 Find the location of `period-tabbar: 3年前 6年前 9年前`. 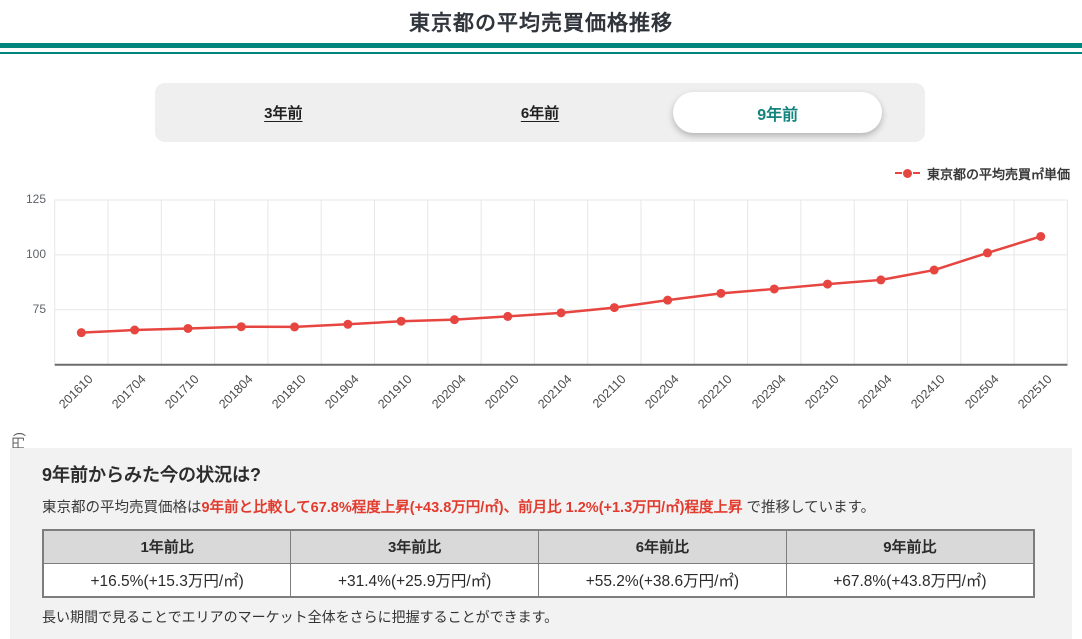

period-tabbar: 3年前 6年前 9年前 is located at coordinates (540, 112).